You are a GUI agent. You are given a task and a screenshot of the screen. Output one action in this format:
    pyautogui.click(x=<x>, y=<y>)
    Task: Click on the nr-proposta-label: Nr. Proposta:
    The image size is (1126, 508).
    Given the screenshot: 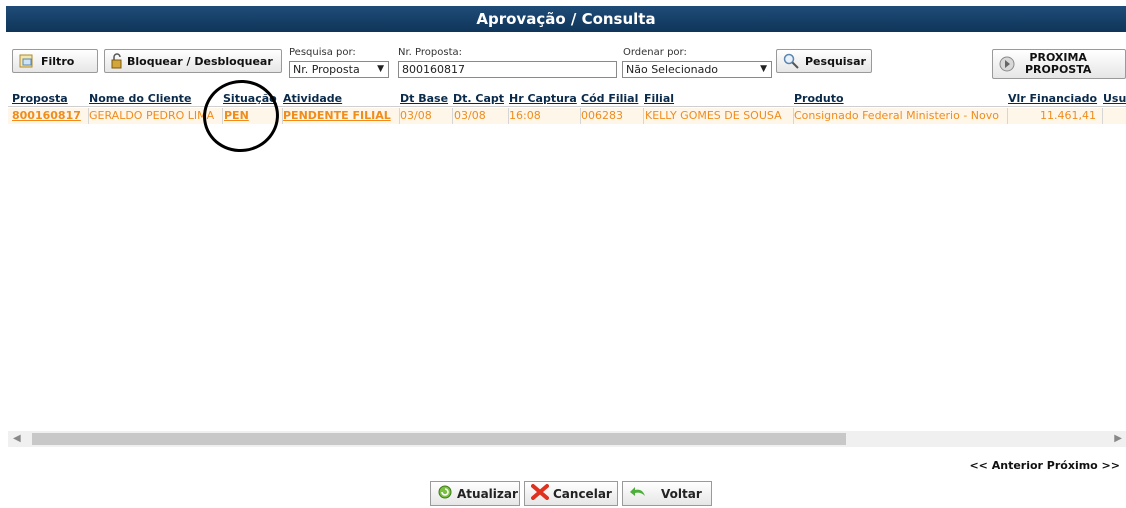 What is the action you would take?
    pyautogui.click(x=430, y=52)
    